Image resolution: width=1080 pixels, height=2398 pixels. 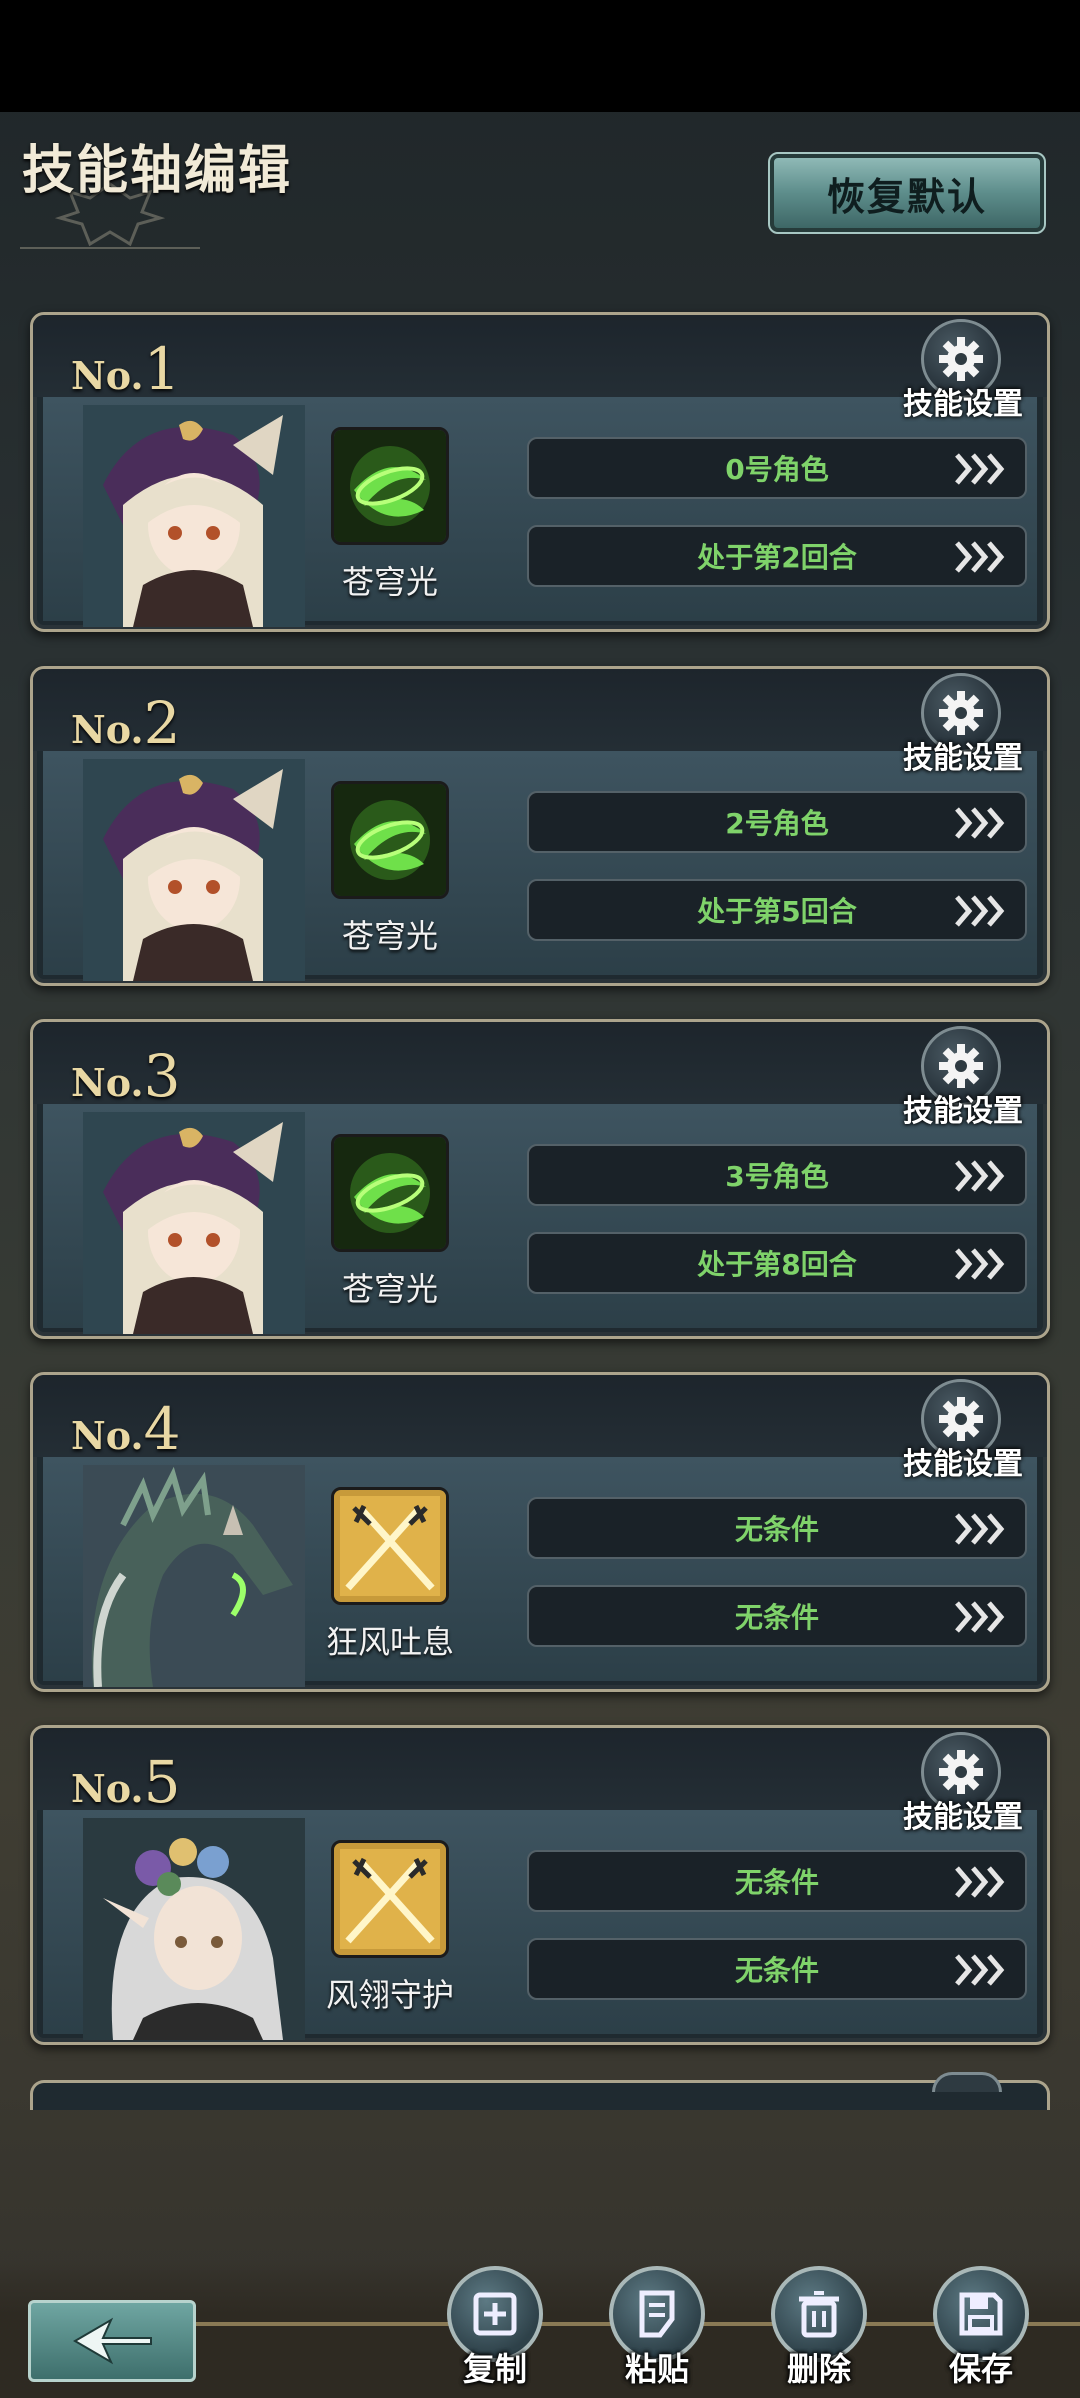 What do you see at coordinates (540, 56) in the screenshot?
I see `status-bar` at bounding box center [540, 56].